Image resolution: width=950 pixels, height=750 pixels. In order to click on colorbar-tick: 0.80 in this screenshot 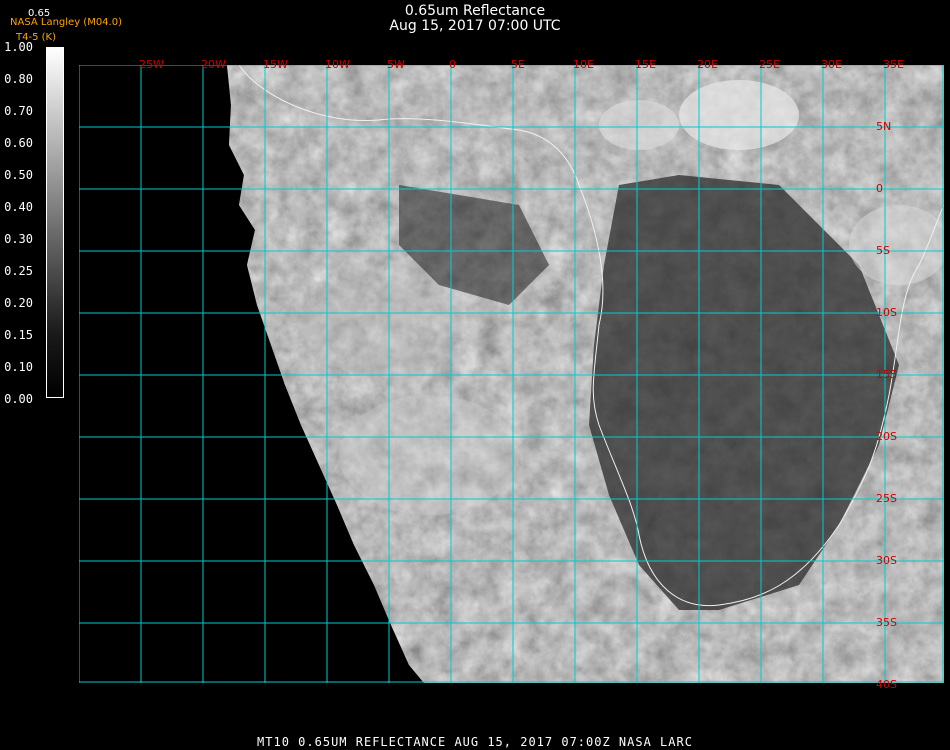, I will do `click(18, 79)`.